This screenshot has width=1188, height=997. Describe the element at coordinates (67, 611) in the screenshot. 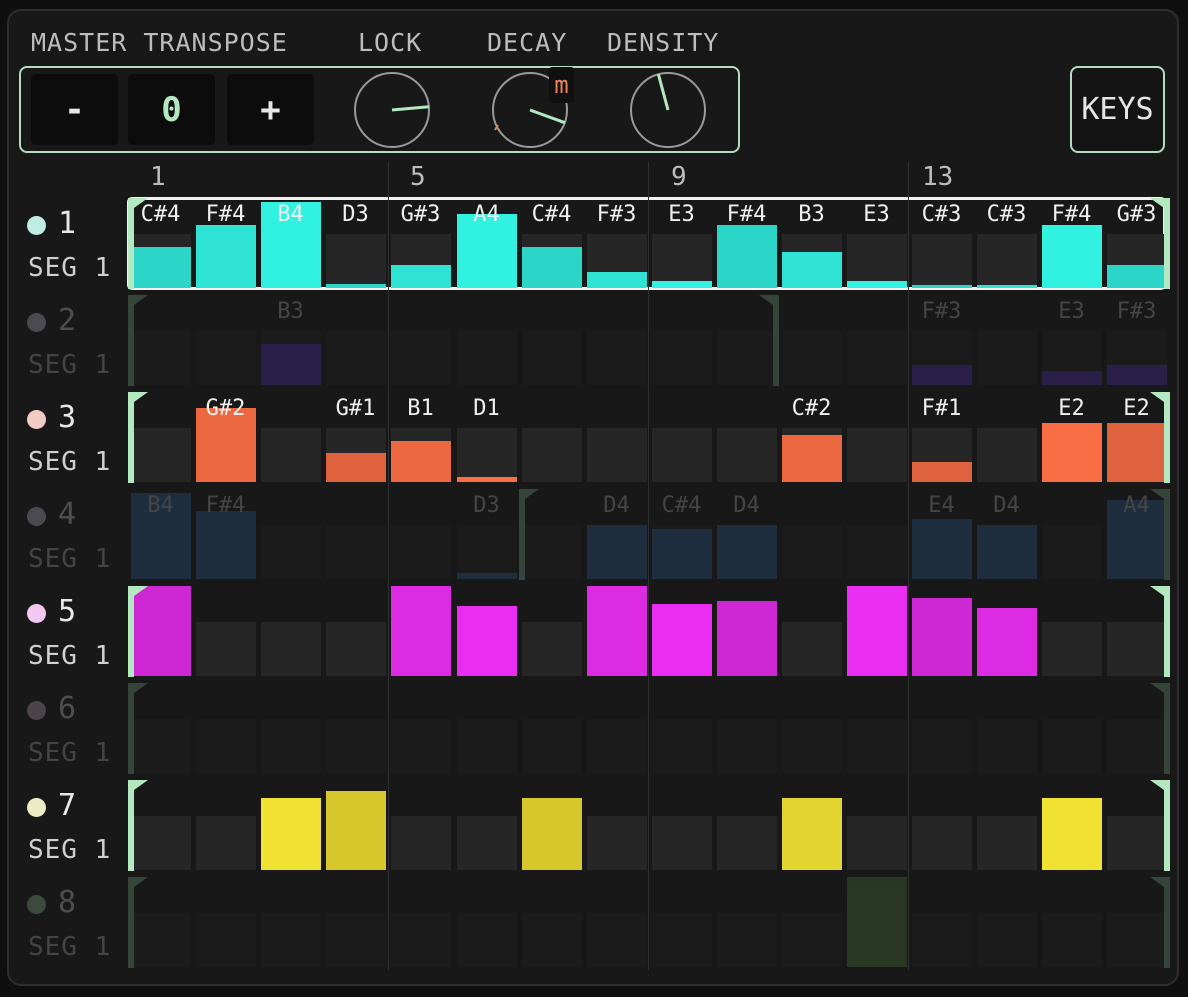

I see `track-number: 5` at that location.